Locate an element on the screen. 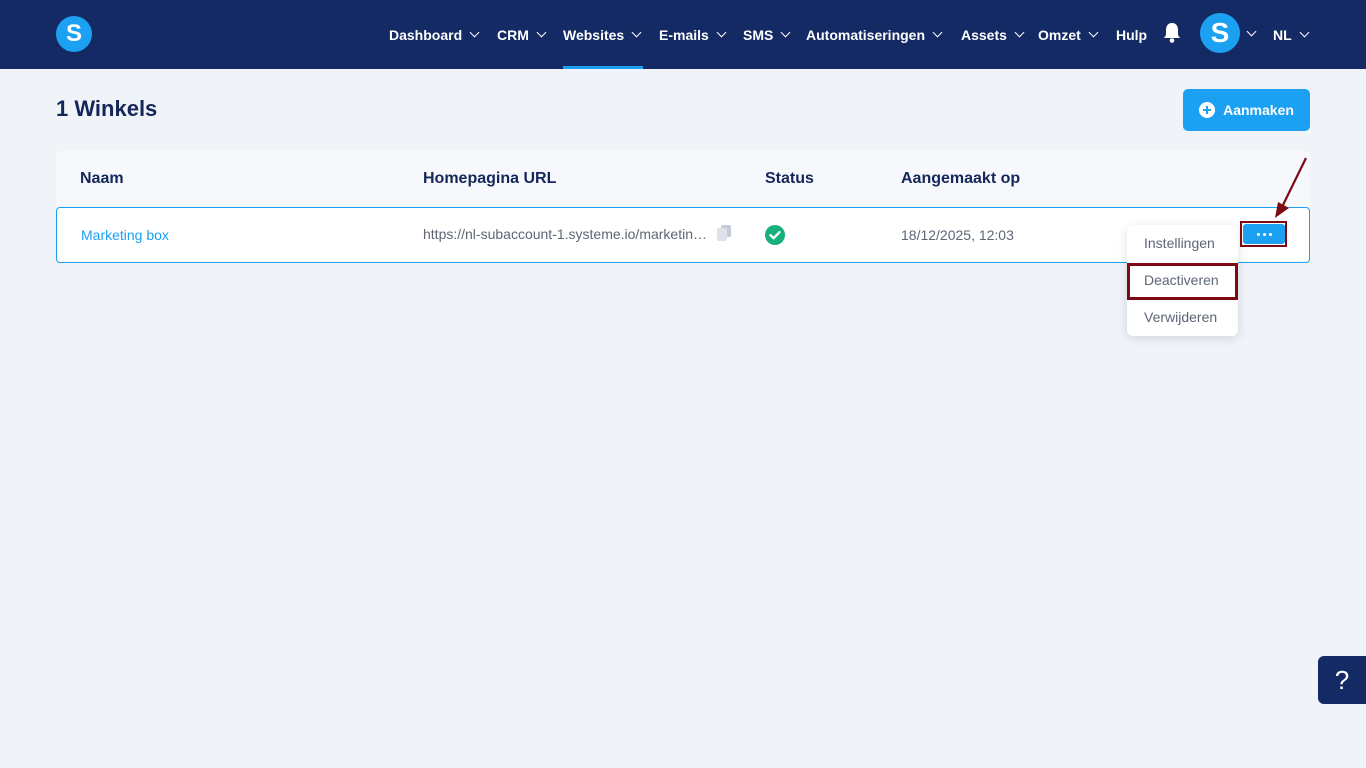 The image size is (1366, 768). column-header-status: Status is located at coordinates (789, 178).